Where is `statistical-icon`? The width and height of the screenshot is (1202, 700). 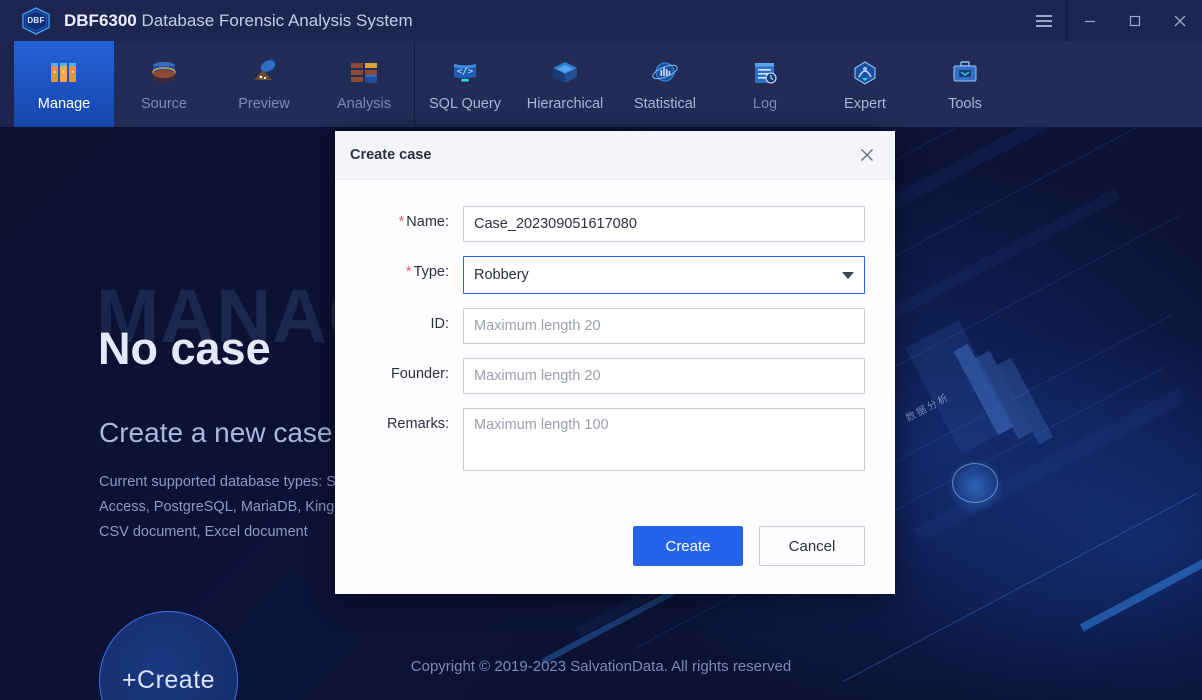 statistical-icon is located at coordinates (665, 73).